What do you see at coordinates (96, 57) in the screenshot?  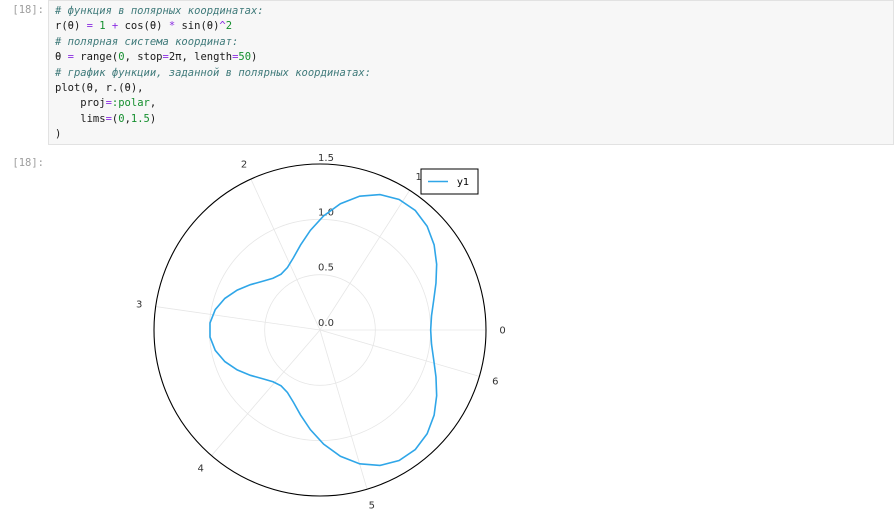 I see `code-token: range(` at bounding box center [96, 57].